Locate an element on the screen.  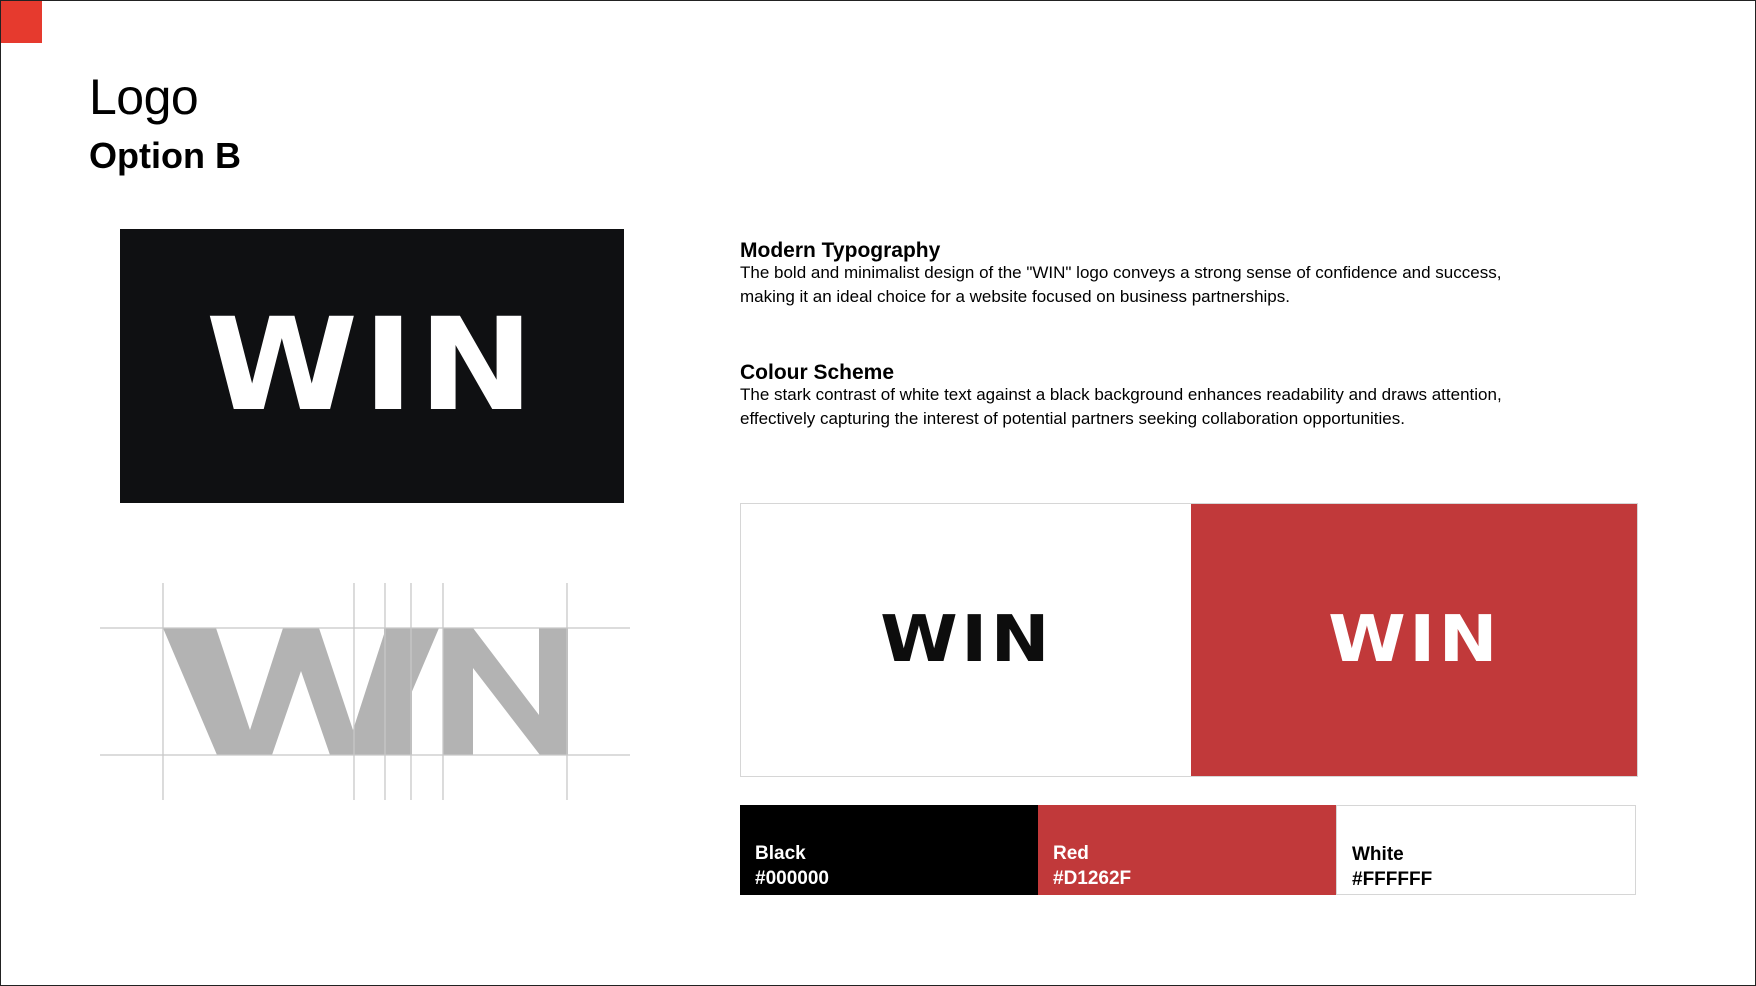
section-heading-colour: Colour Scheme is located at coordinates (817, 372).